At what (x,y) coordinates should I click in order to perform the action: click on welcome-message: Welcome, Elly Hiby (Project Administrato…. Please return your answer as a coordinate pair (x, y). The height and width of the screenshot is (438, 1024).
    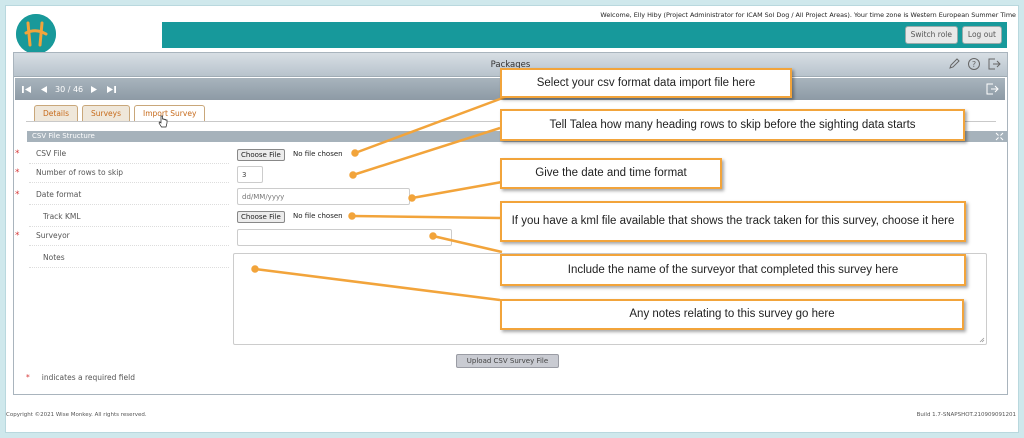
    Looking at the image, I should click on (808, 15).